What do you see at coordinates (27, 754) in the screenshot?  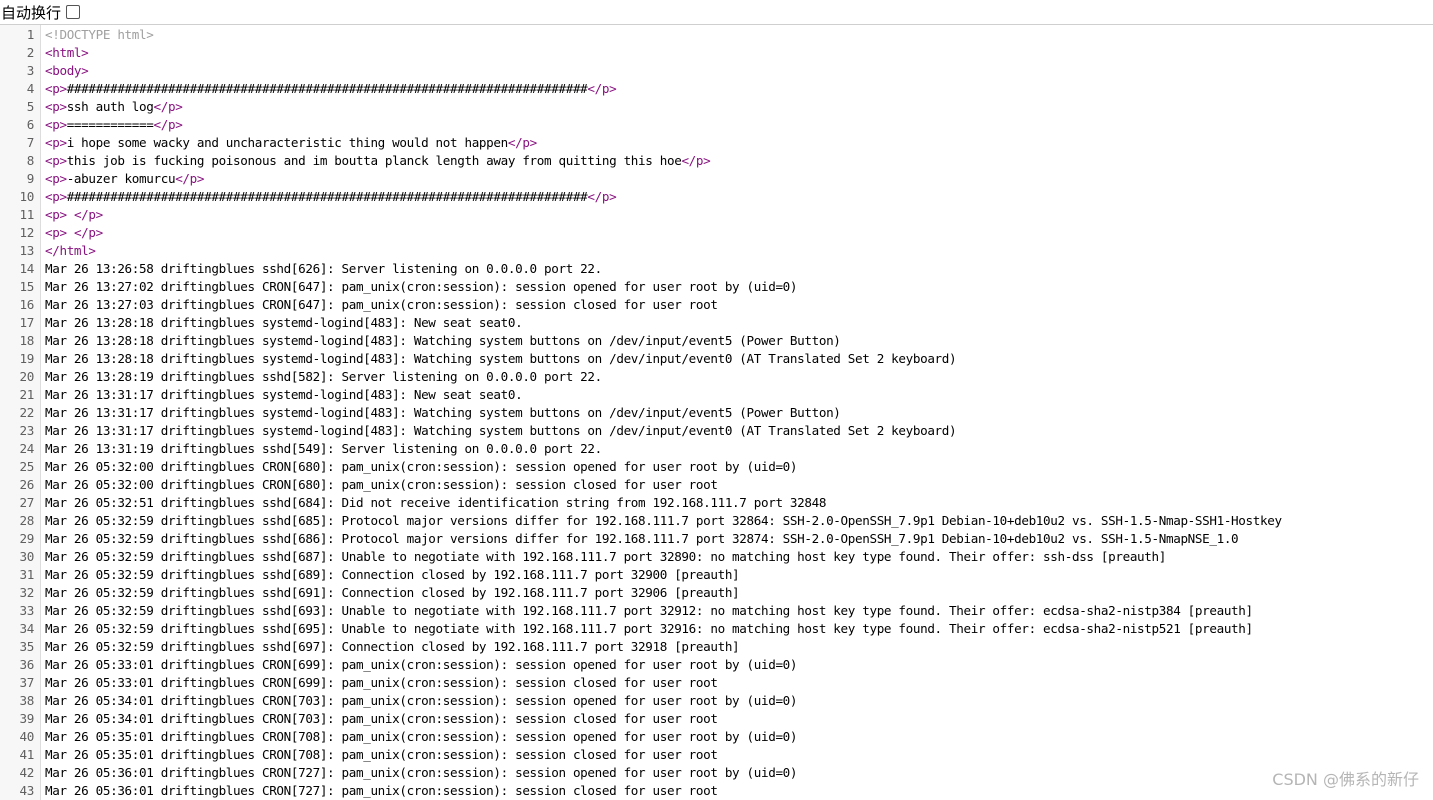 I see `line-number: 41` at bounding box center [27, 754].